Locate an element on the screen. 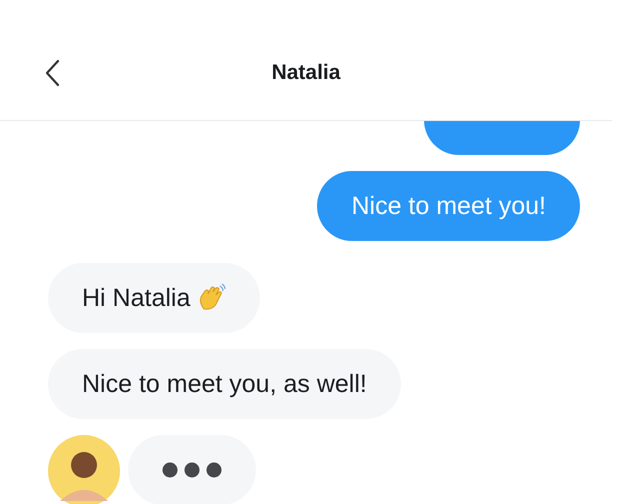 The image size is (628, 504). back-icon is located at coordinates (52, 73).